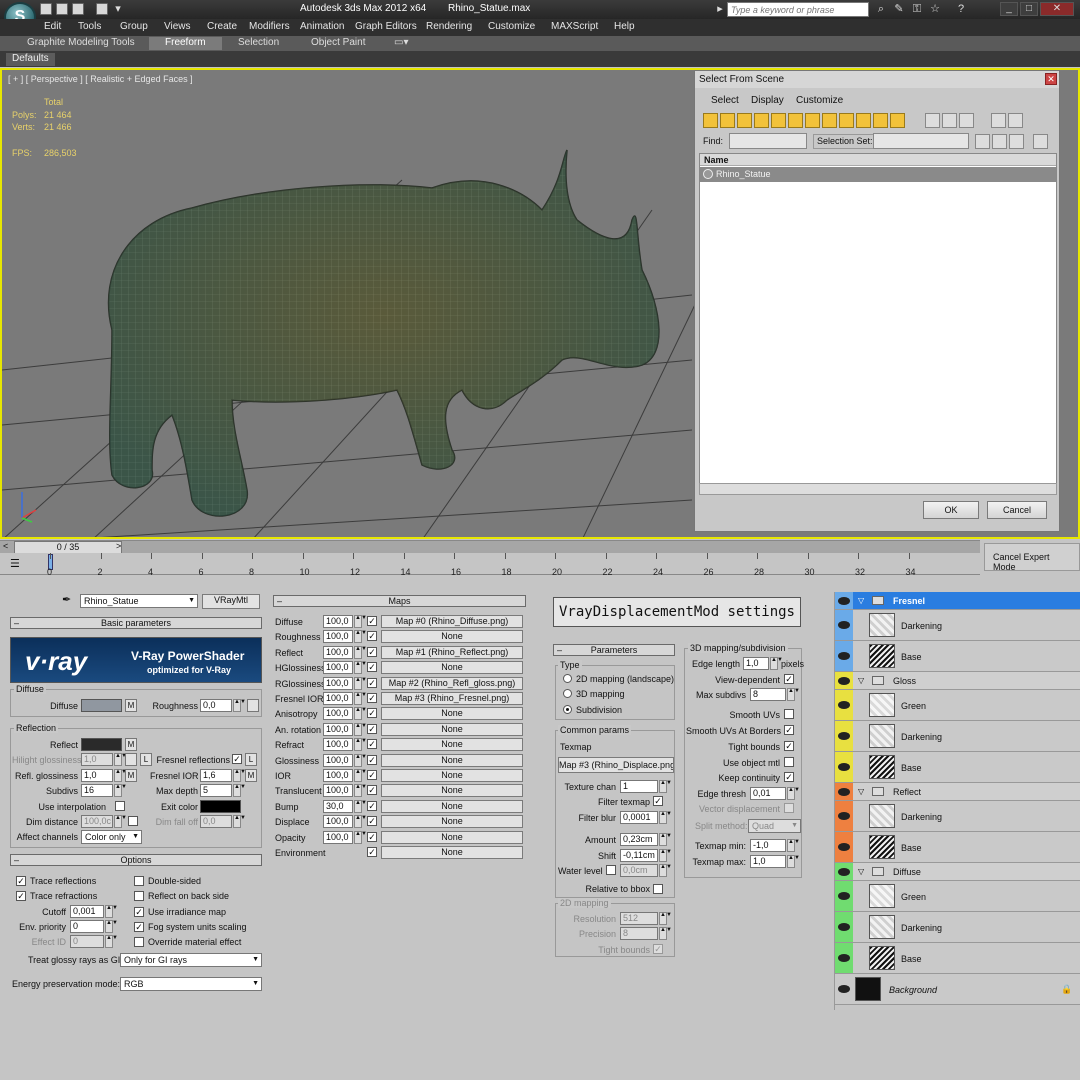  What do you see at coordinates (30, 59) in the screenshot?
I see `defaults-tab: Defaults` at bounding box center [30, 59].